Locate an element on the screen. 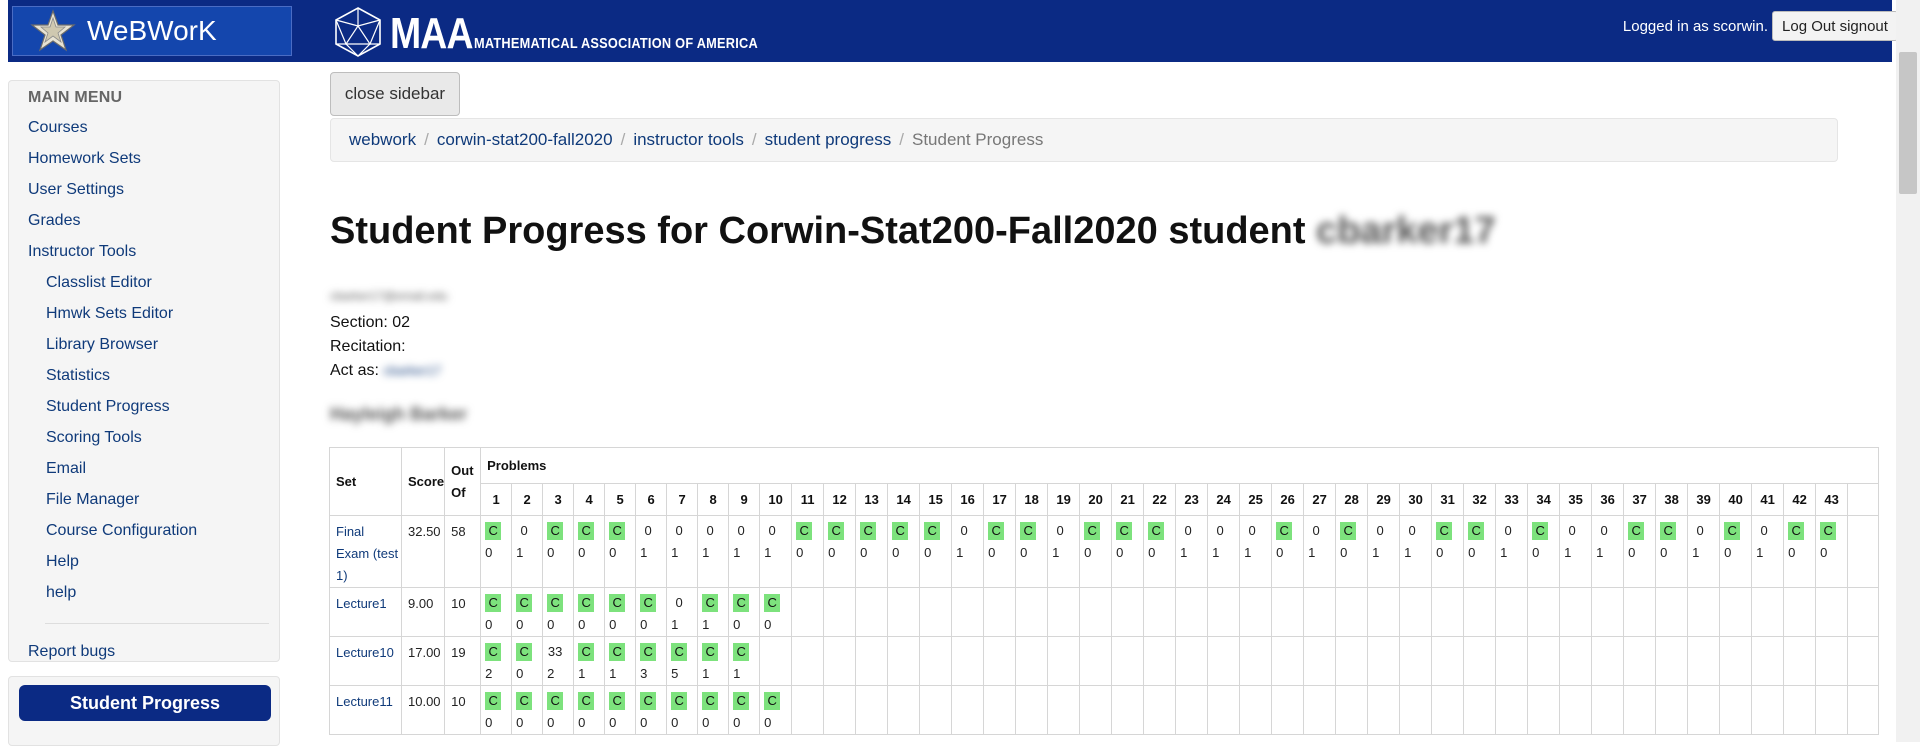  set-link: Lecture10 is located at coordinates (365, 652).